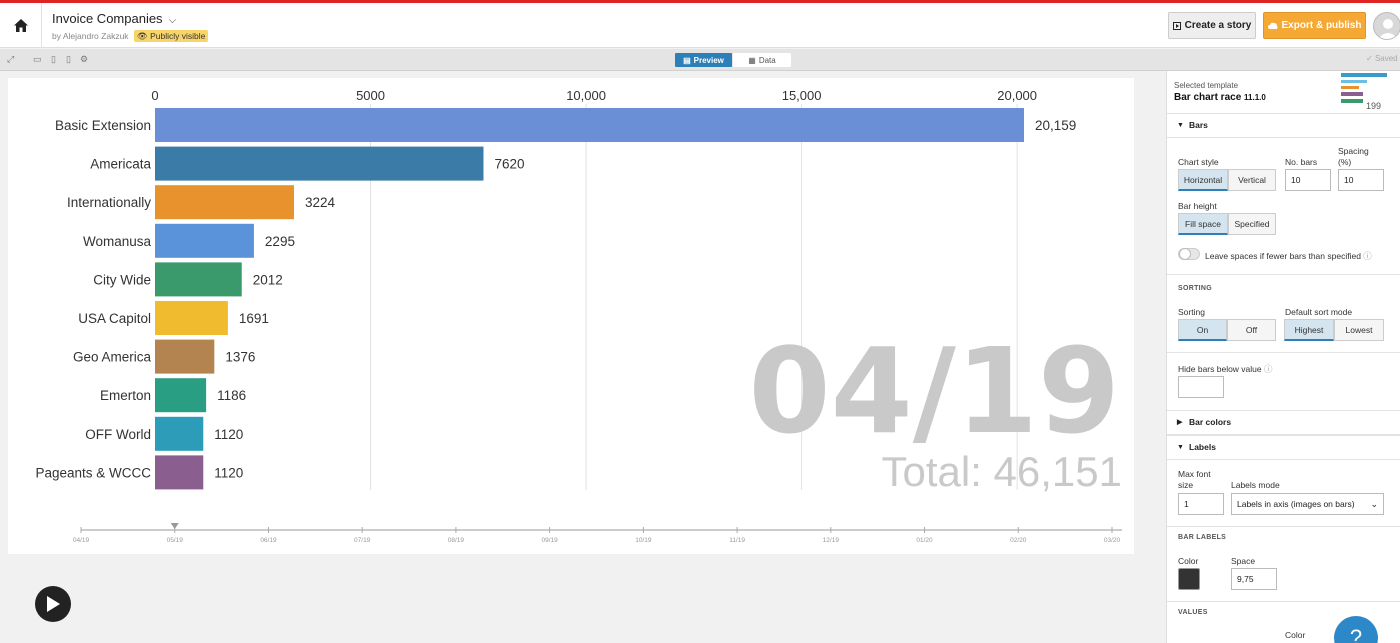 Image resolution: width=1400 pixels, height=643 pixels. Describe the element at coordinates (1272, 25) in the screenshot. I see `cloud-upload-icon` at that location.